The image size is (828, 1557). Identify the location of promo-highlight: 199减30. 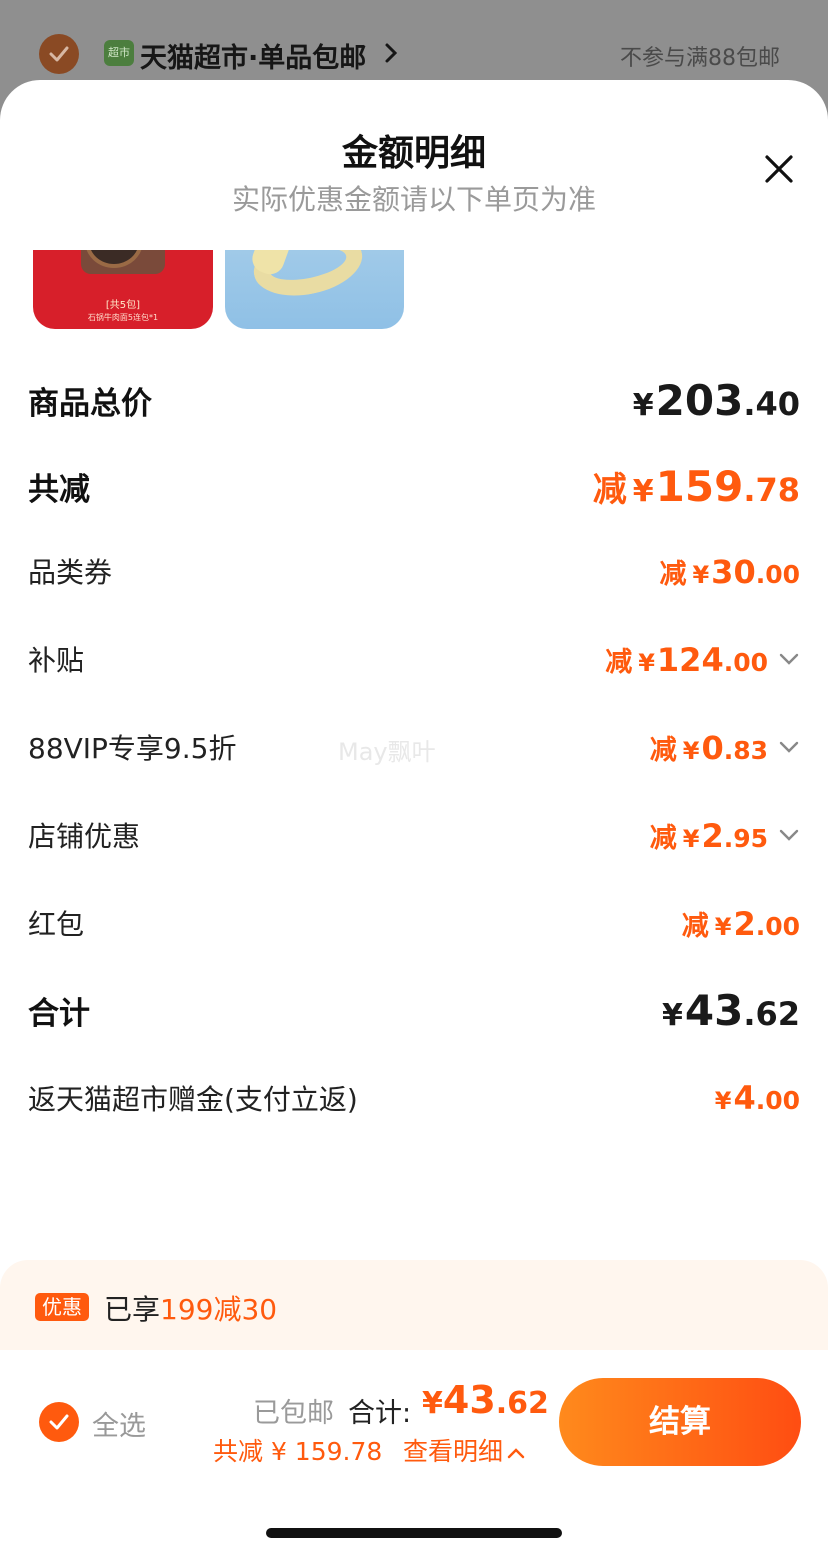
(219, 1309).